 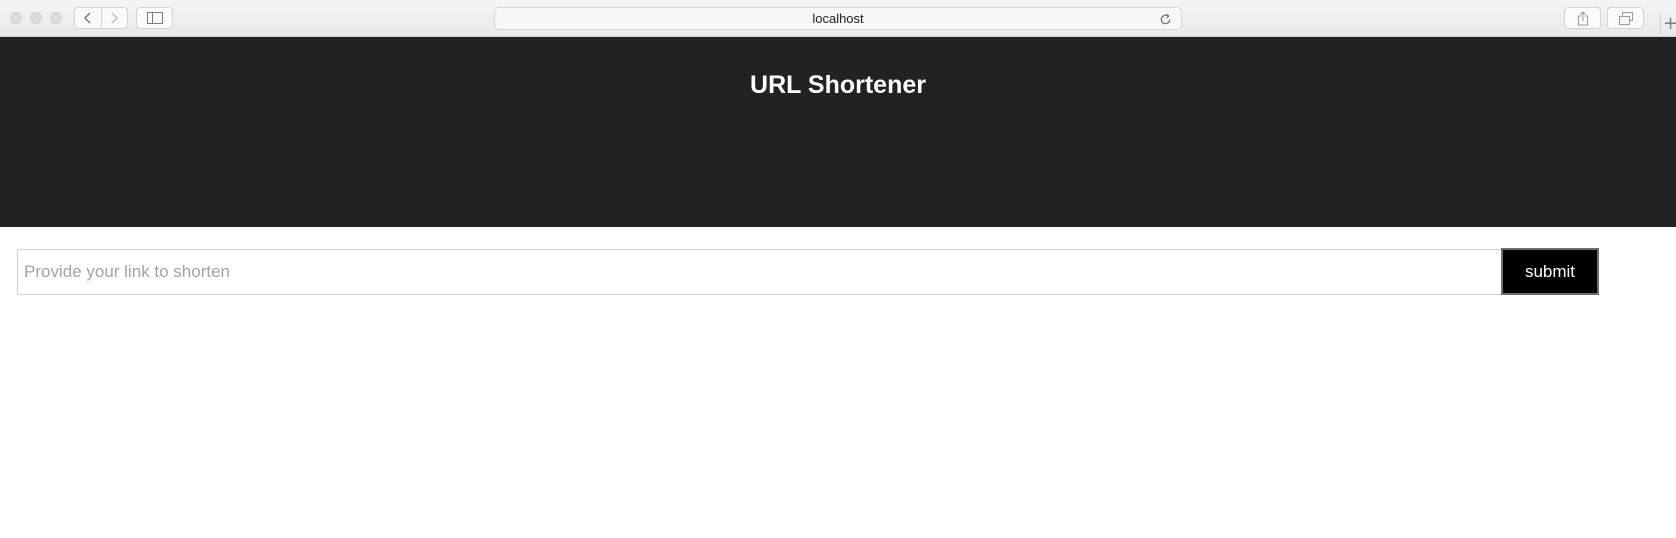 What do you see at coordinates (56, 18) in the screenshot?
I see `zoom-window-button` at bounding box center [56, 18].